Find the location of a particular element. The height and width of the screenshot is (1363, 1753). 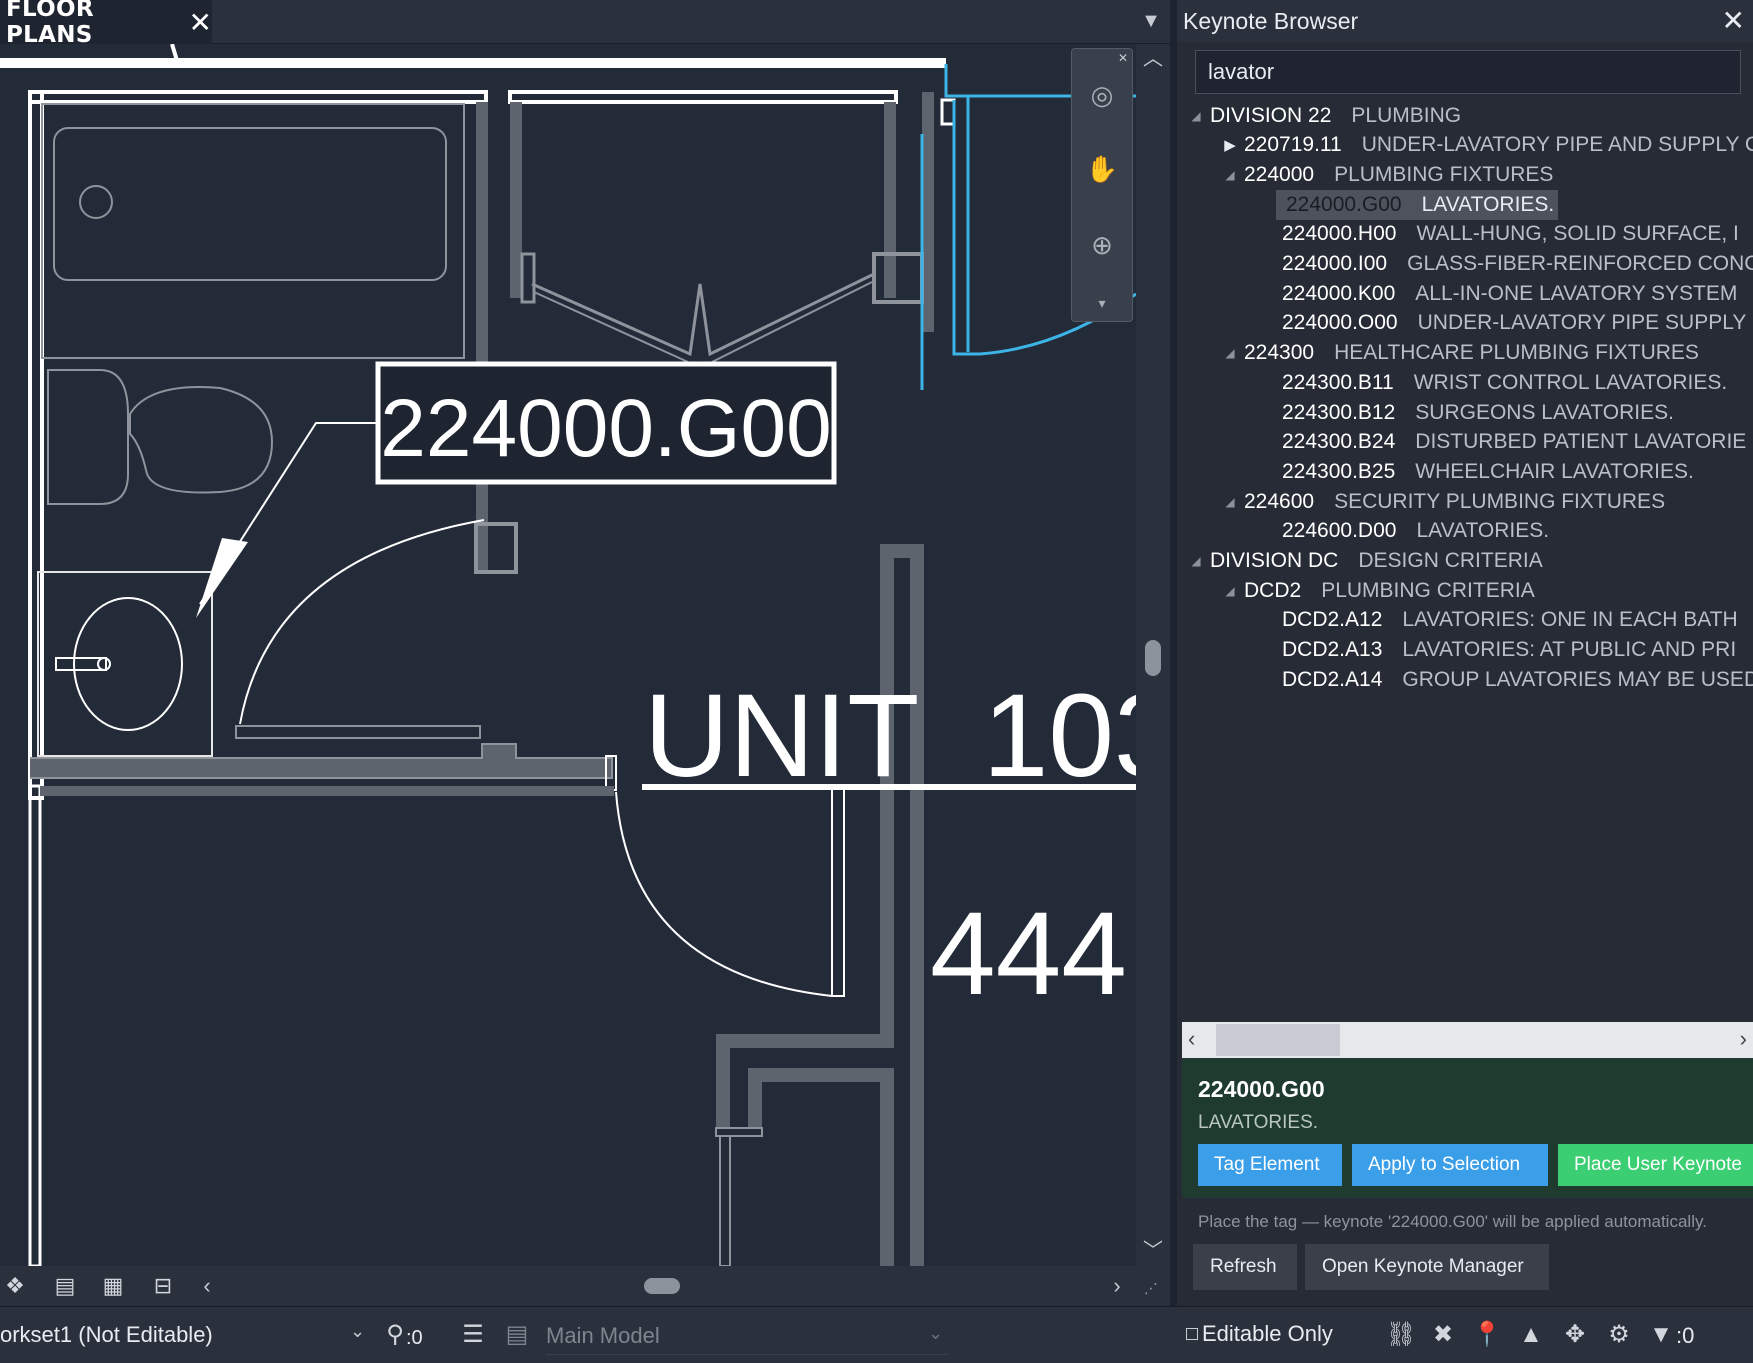

horizontal-scroll-thumb is located at coordinates (662, 1286).